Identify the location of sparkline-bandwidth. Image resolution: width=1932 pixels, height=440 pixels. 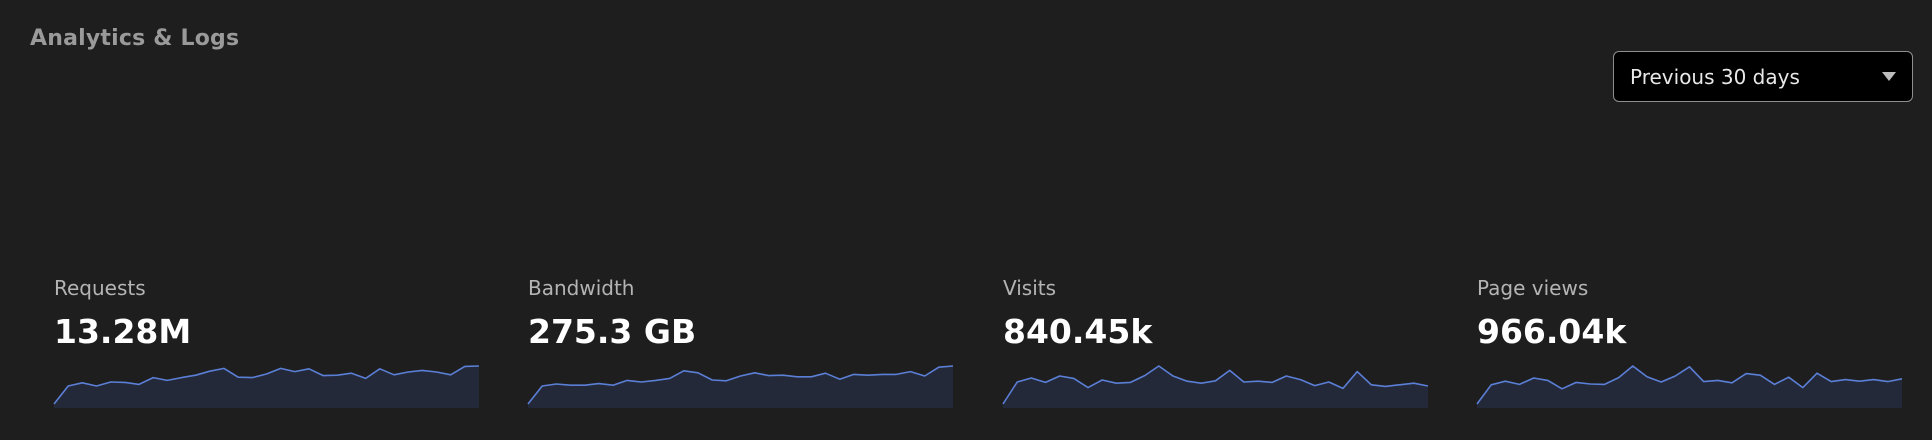
(740, 386).